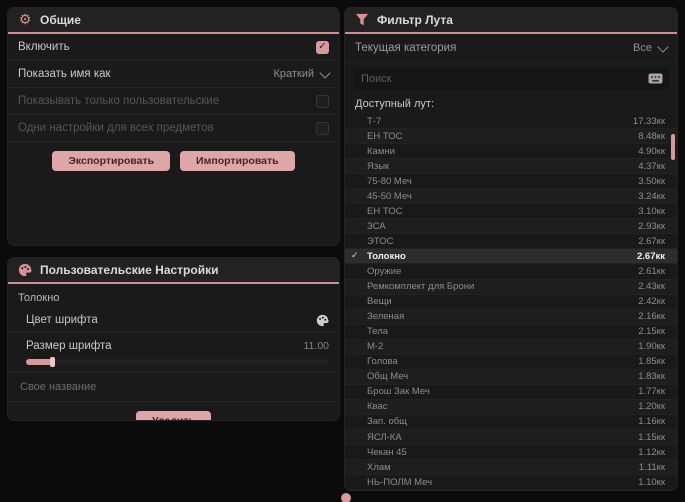 The height and width of the screenshot is (502, 685). Describe the element at coordinates (511, 152) in the screenshot. I see `loot-item-row: ✓ Камни 4.90кк` at that location.